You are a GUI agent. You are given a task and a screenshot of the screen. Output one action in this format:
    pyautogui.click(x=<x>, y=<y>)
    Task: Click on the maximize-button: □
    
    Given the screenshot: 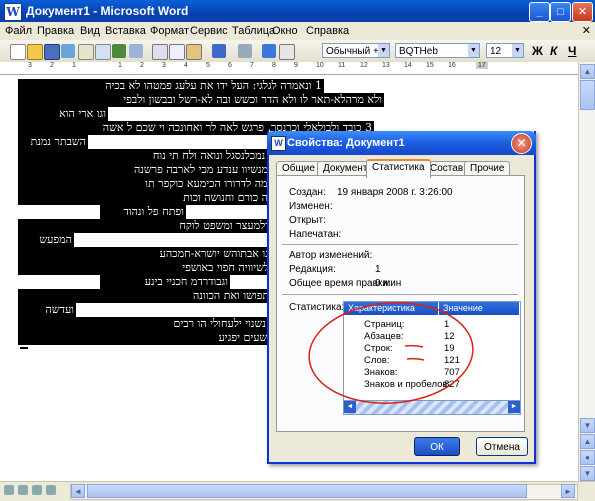 What is the action you would take?
    pyautogui.click(x=560, y=12)
    